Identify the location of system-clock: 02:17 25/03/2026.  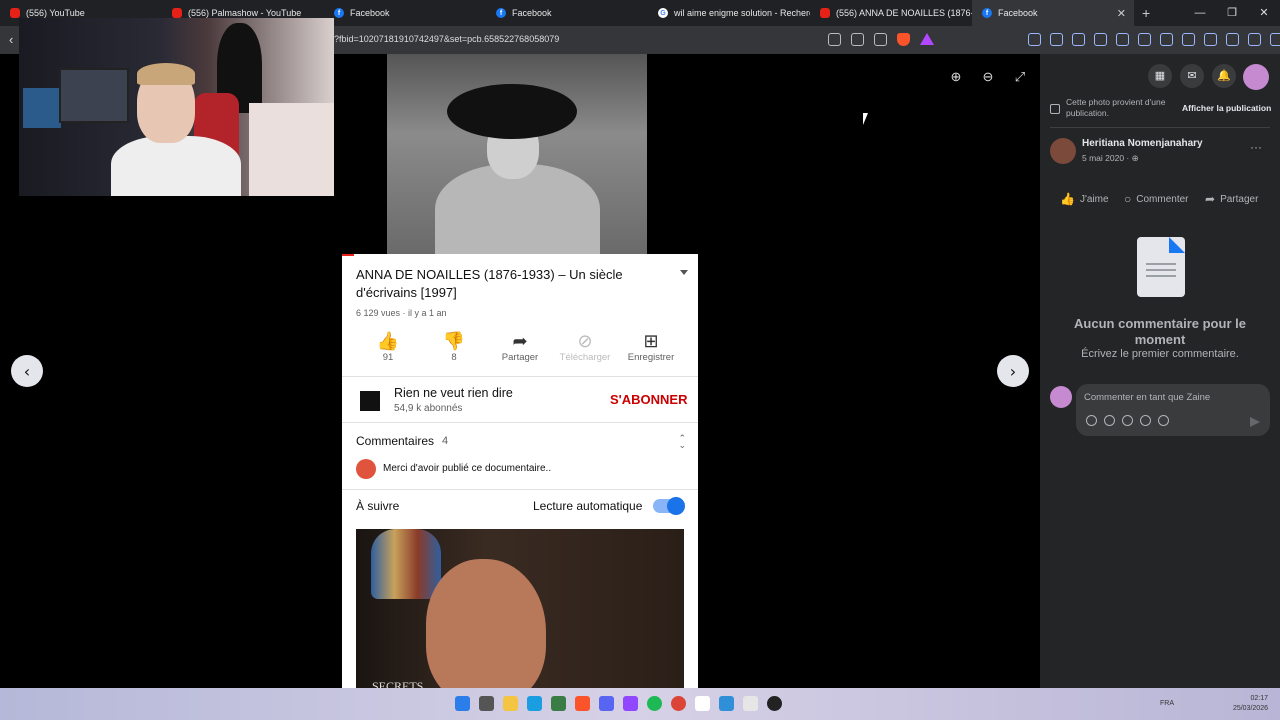
(1250, 704).